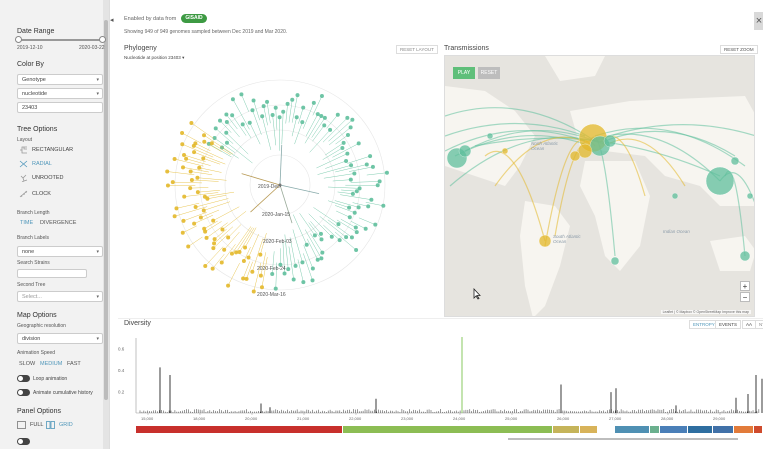  I want to click on layout-rectangular-option: RECTANGULAR, so click(46, 150).